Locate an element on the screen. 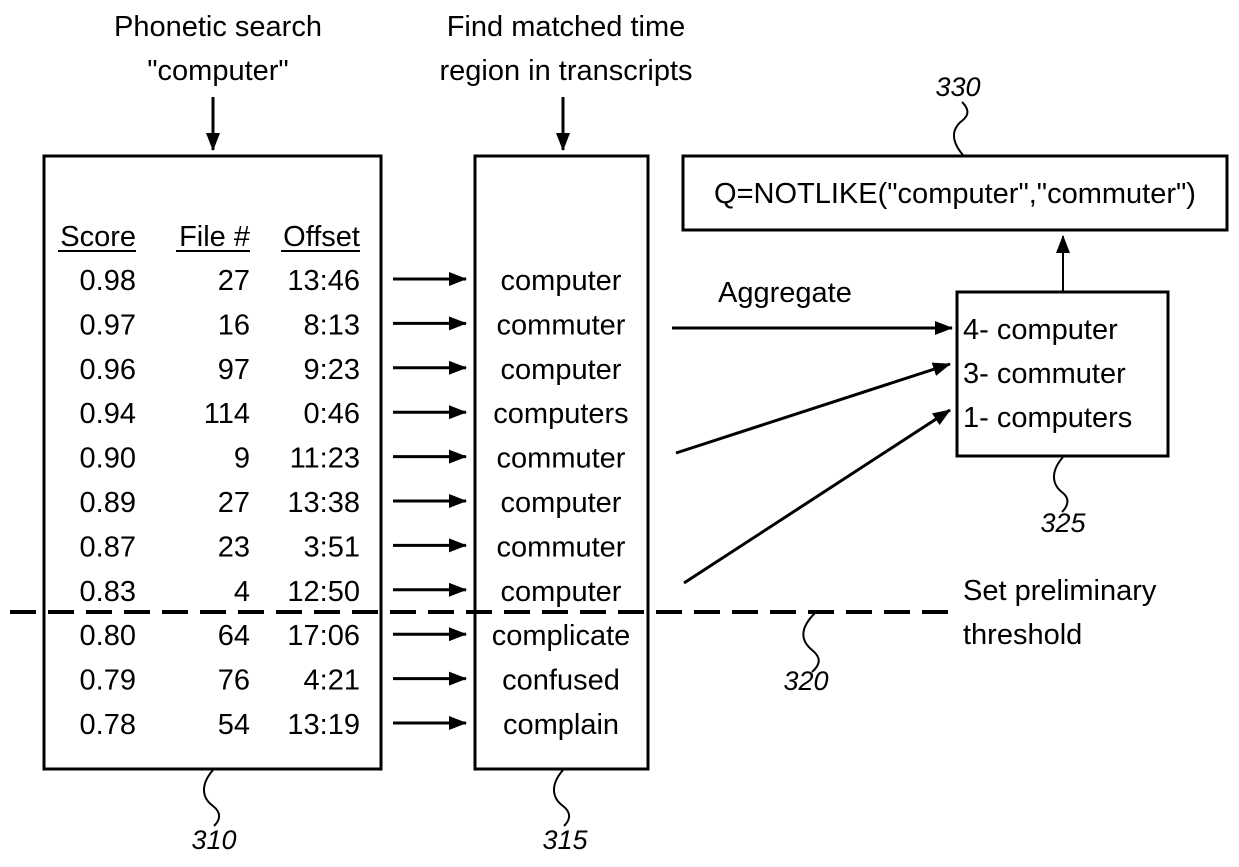 The image size is (1239, 867). aggregate-item: 4- computer is located at coordinates (1040, 330).